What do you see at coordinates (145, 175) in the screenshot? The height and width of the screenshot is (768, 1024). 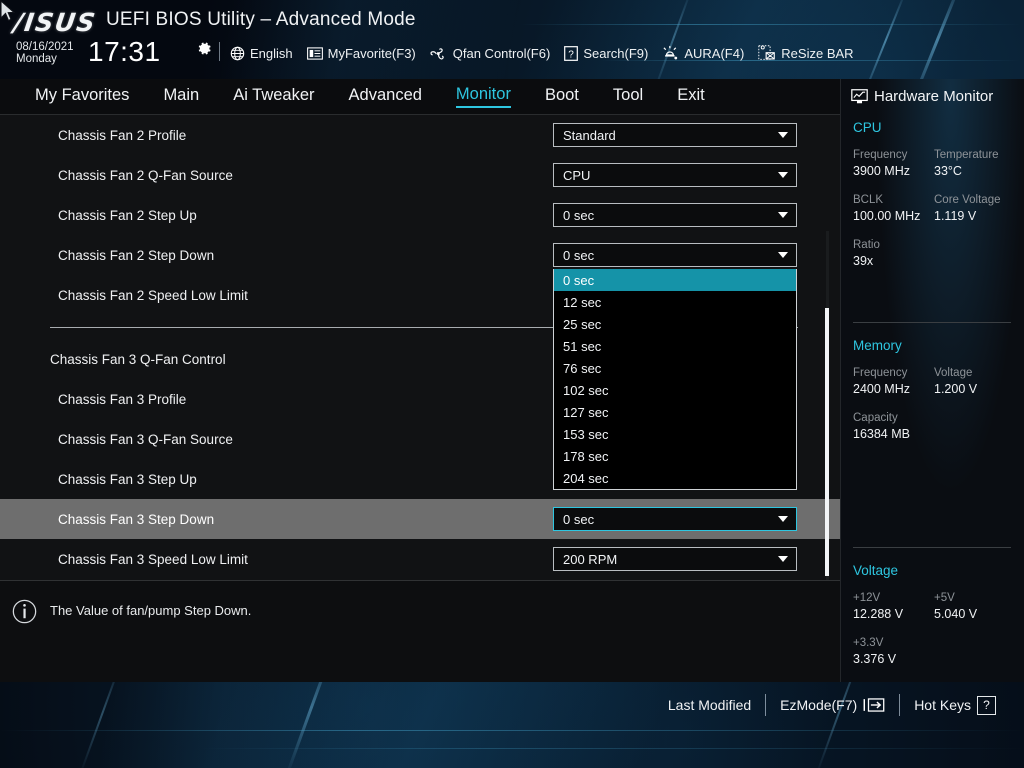 I see `setting-label: Chassis Fan 2 Q-Fan Source` at bounding box center [145, 175].